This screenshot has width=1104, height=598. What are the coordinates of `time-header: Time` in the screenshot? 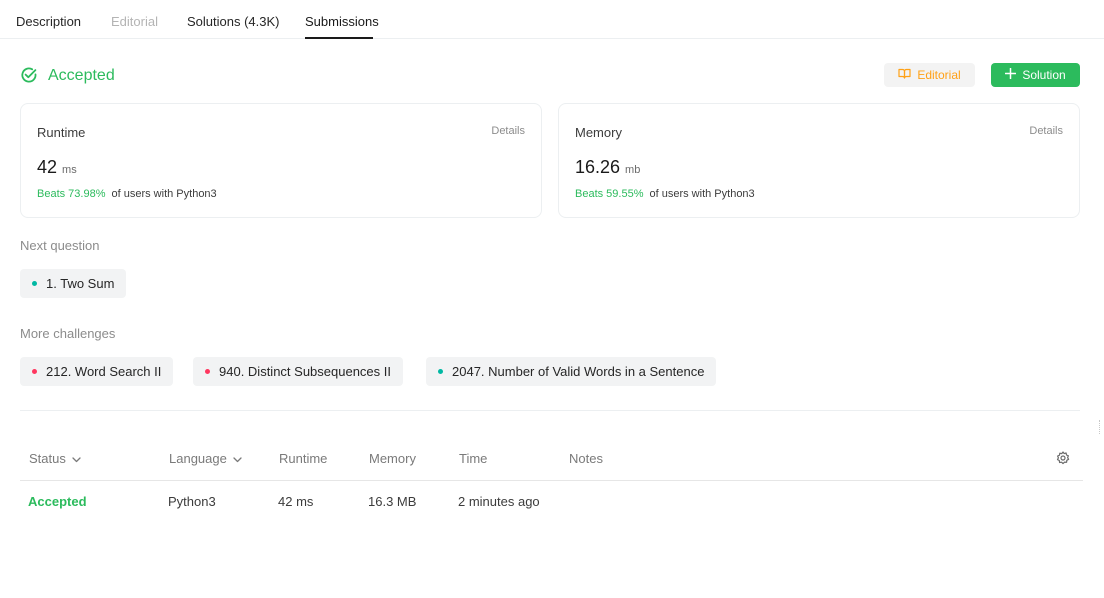 It's located at (473, 458).